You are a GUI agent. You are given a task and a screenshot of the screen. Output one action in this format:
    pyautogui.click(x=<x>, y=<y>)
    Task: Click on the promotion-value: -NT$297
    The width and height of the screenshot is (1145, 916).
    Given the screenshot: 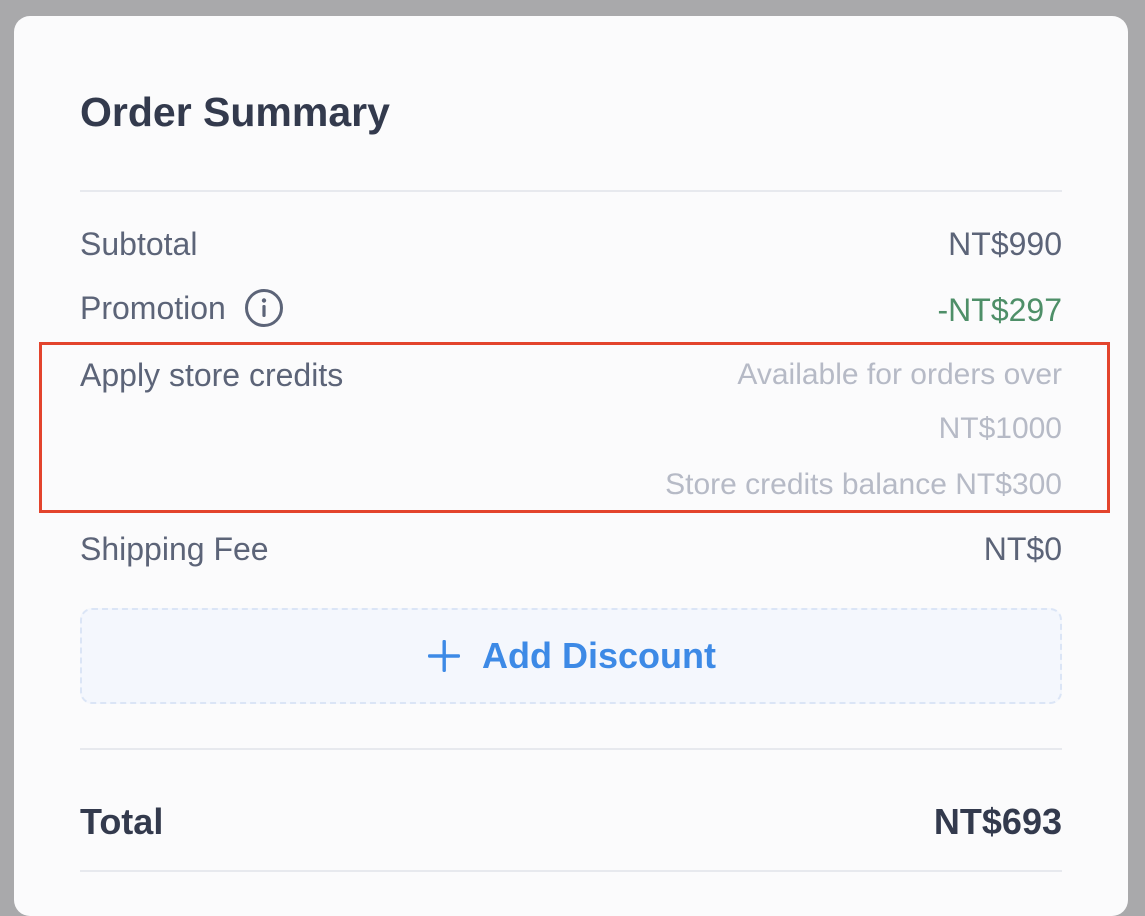 What is the action you would take?
    pyautogui.click(x=1000, y=310)
    